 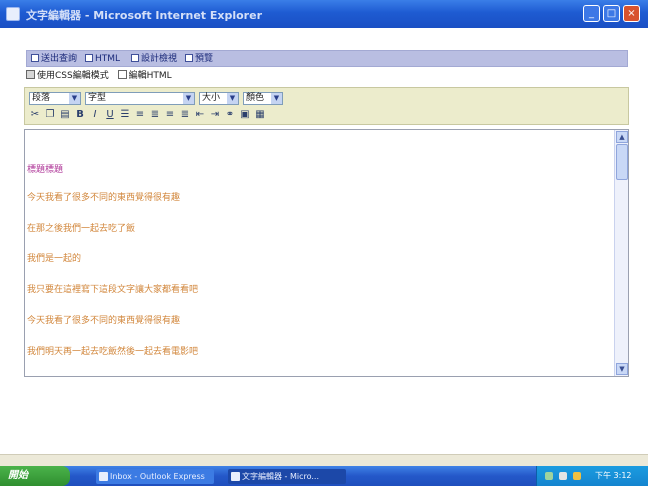 I want to click on submit-mode-button: 送出查詢, so click(x=54, y=59).